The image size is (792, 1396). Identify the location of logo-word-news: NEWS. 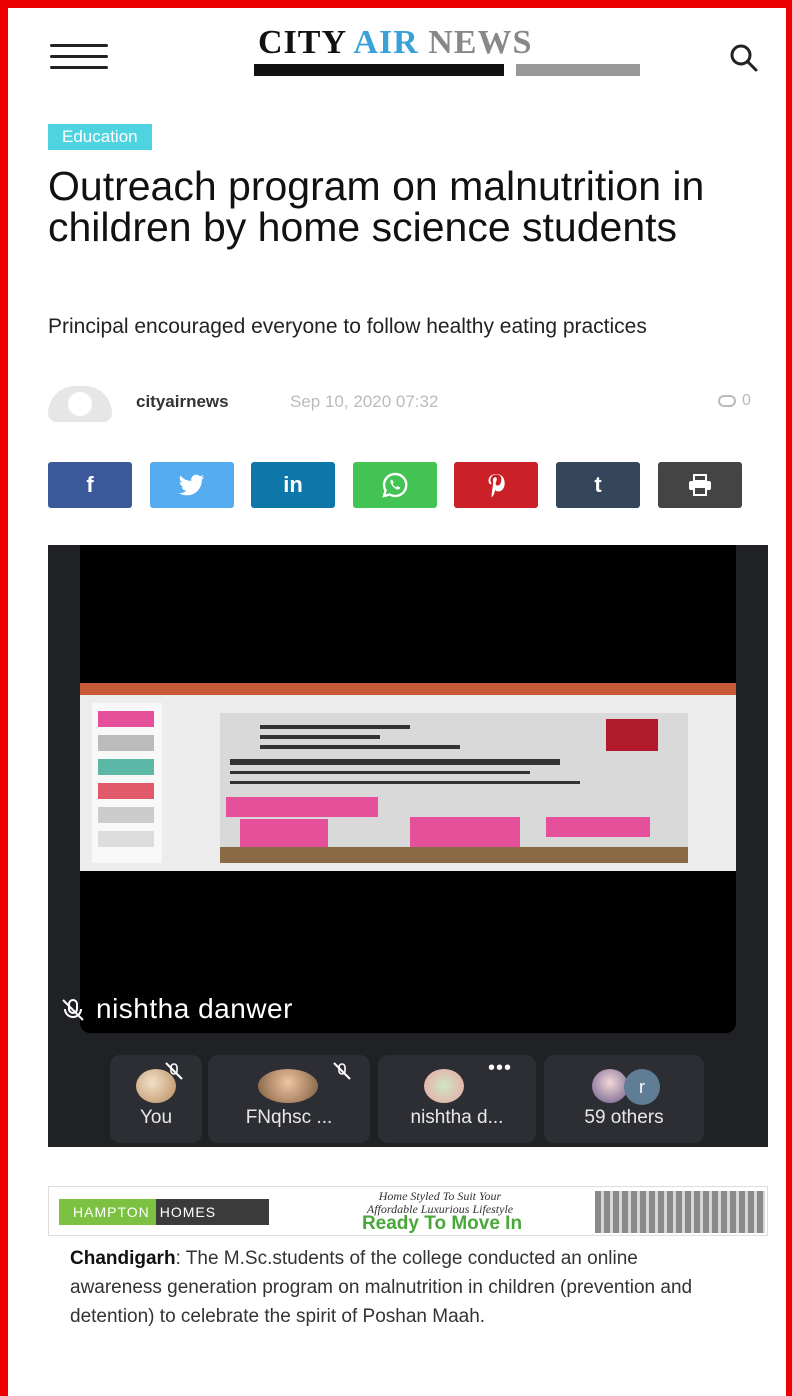
(480, 42).